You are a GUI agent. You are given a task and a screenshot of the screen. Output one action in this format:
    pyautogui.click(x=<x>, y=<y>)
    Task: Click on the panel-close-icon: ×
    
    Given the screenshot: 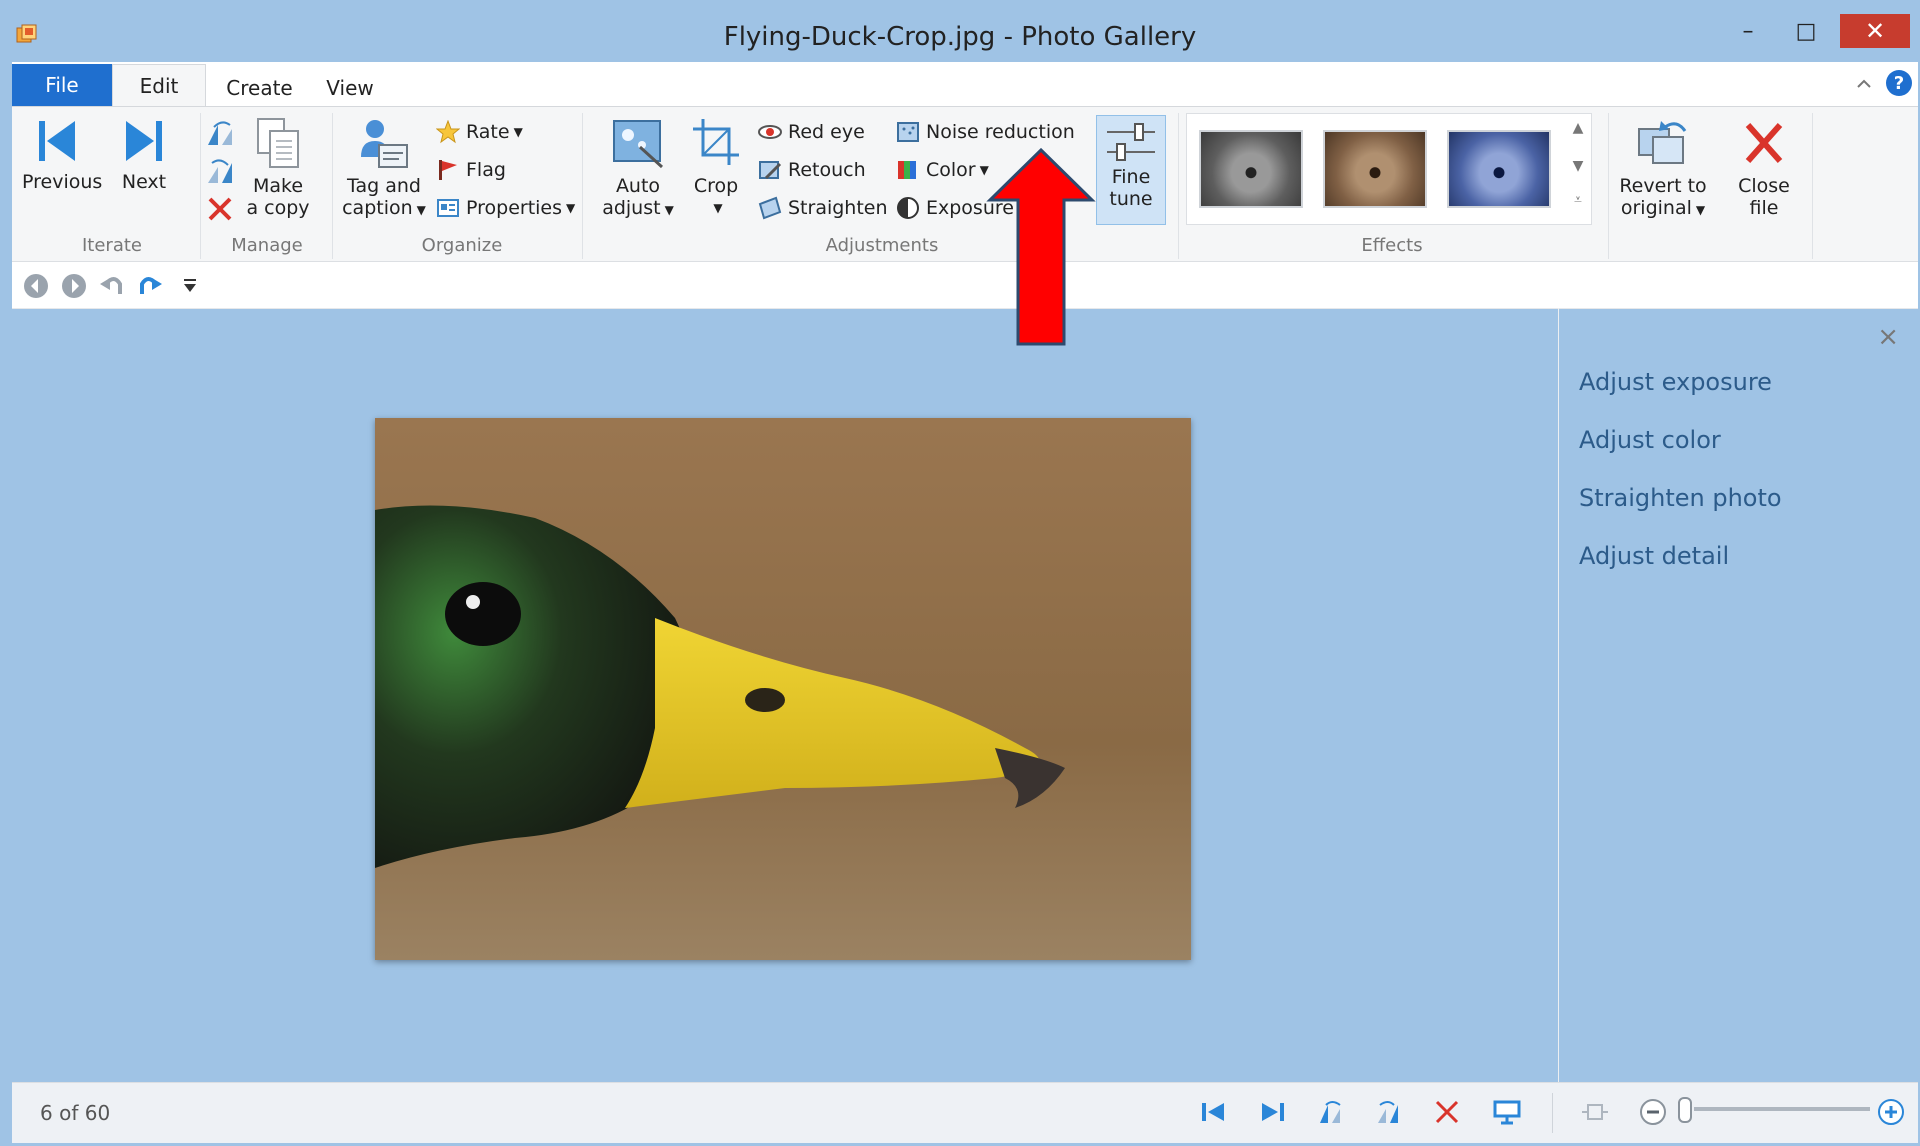 What is the action you would take?
    pyautogui.click(x=1888, y=337)
    